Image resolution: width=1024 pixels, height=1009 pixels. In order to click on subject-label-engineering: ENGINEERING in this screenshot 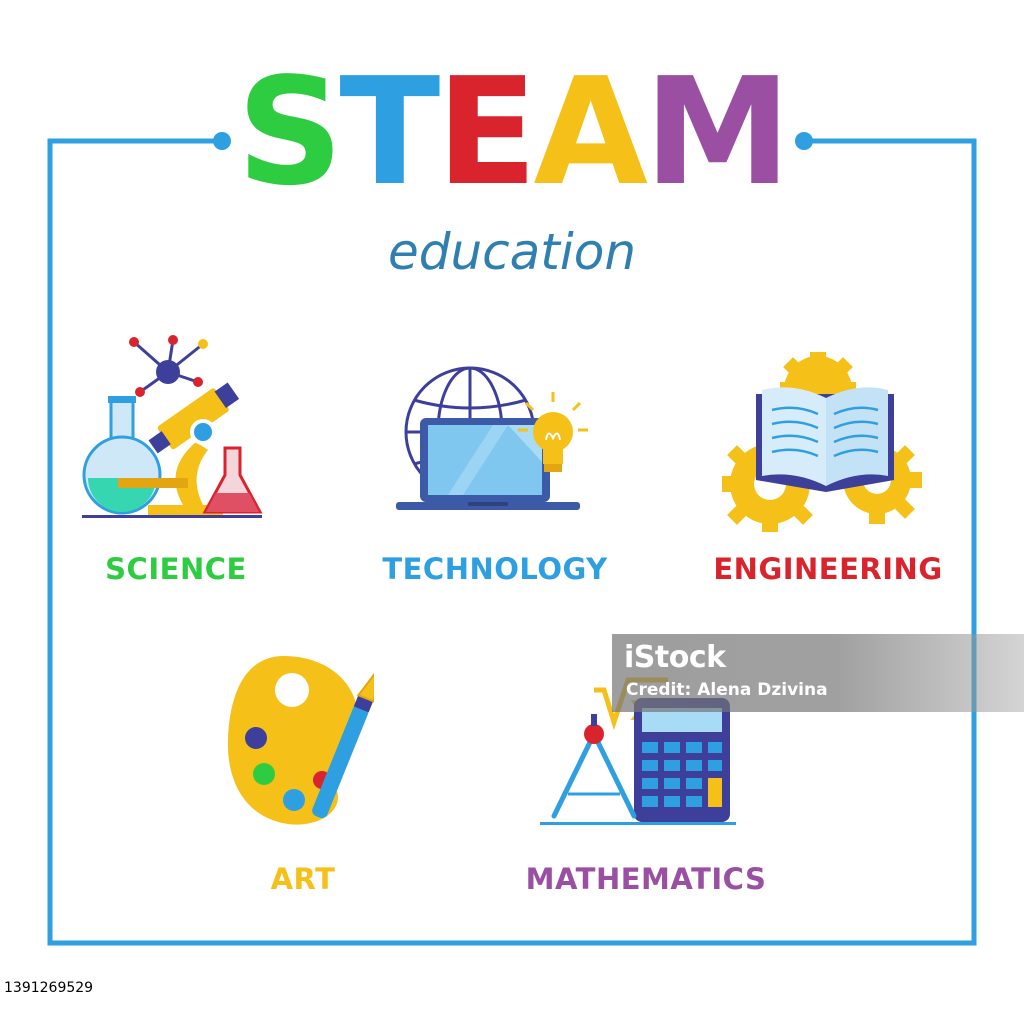, I will do `click(828, 569)`.